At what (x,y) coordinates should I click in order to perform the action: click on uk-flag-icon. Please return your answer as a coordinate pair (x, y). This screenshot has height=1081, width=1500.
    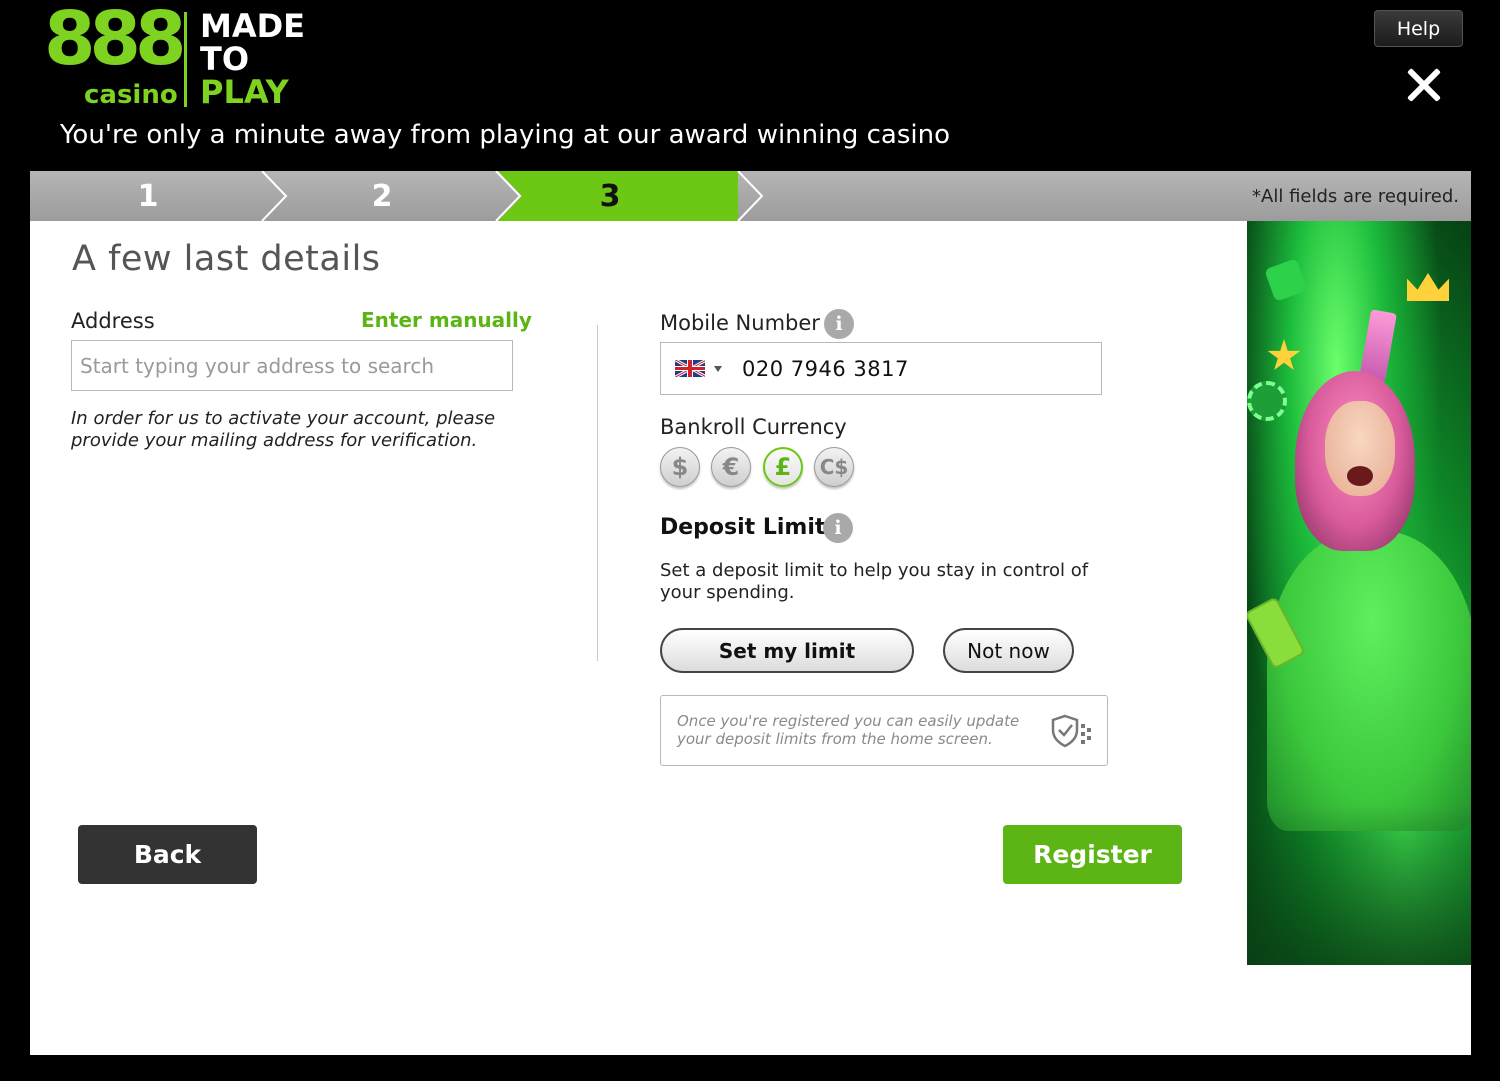
    Looking at the image, I should click on (690, 368).